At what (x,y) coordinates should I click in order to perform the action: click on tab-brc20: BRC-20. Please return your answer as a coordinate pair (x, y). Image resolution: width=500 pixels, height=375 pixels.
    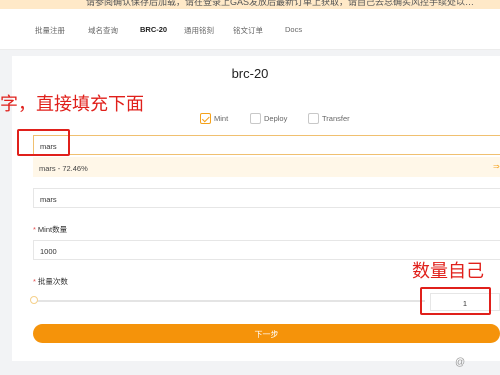
    Looking at the image, I should click on (153, 29).